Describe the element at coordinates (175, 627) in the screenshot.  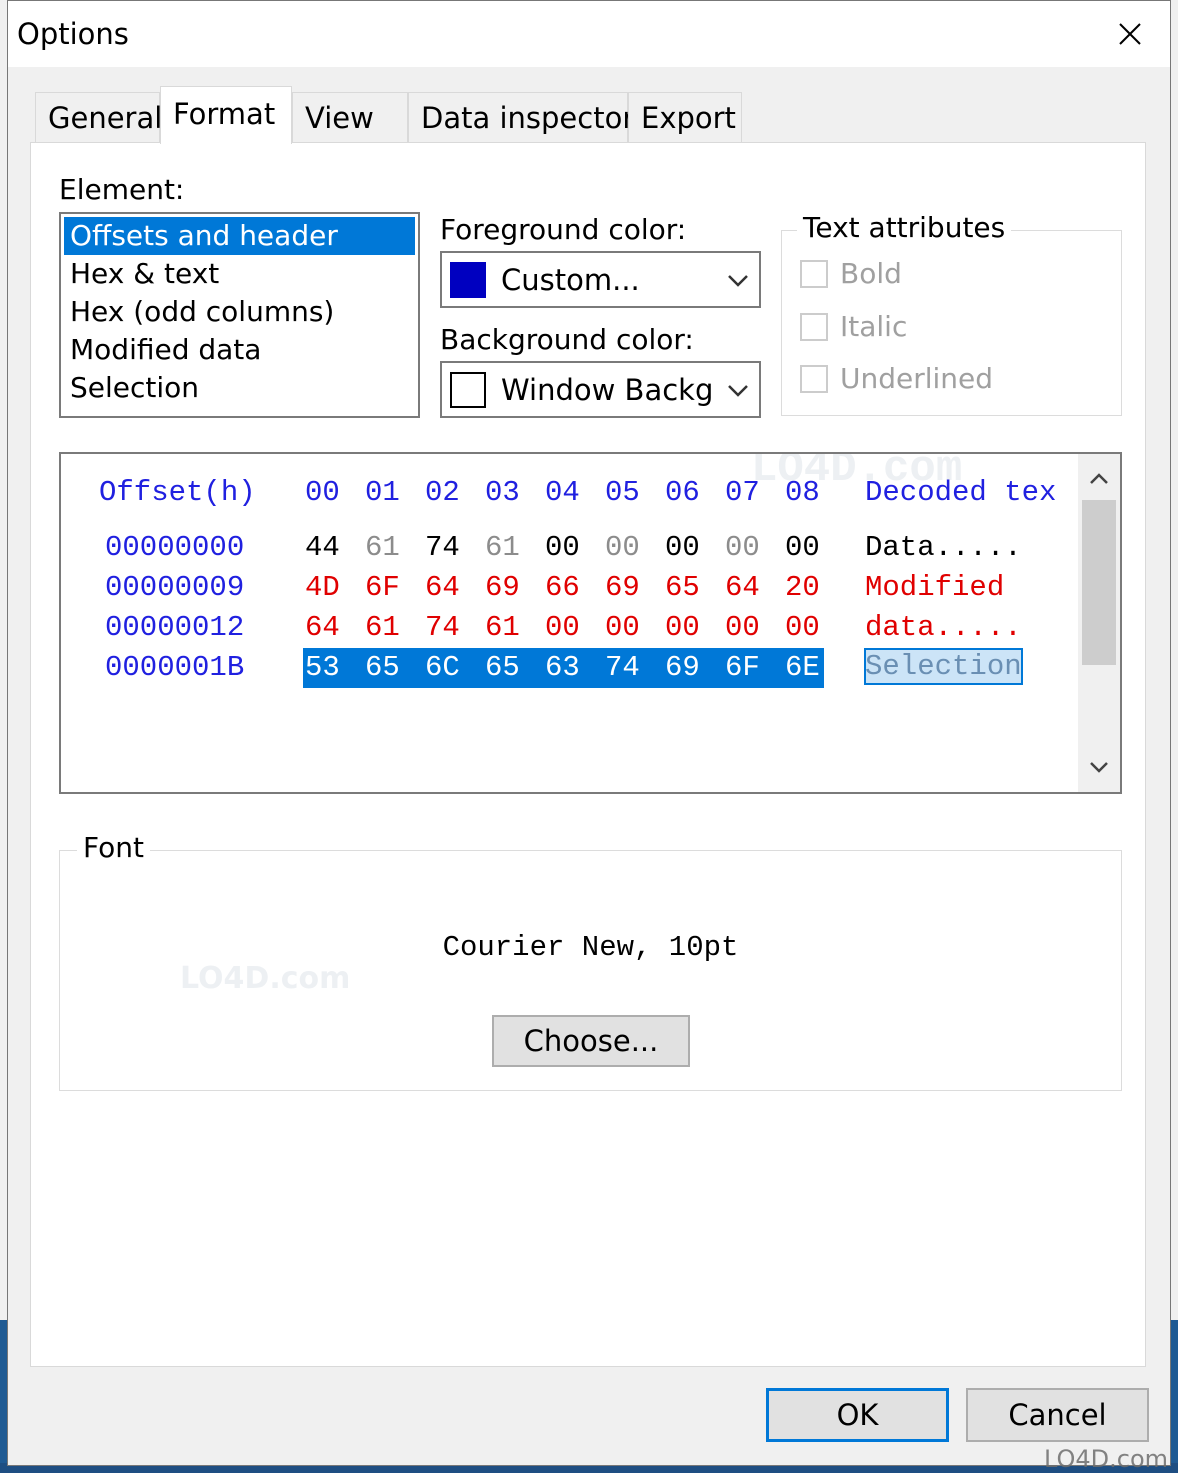
I see `preview-offset: 00000012` at that location.